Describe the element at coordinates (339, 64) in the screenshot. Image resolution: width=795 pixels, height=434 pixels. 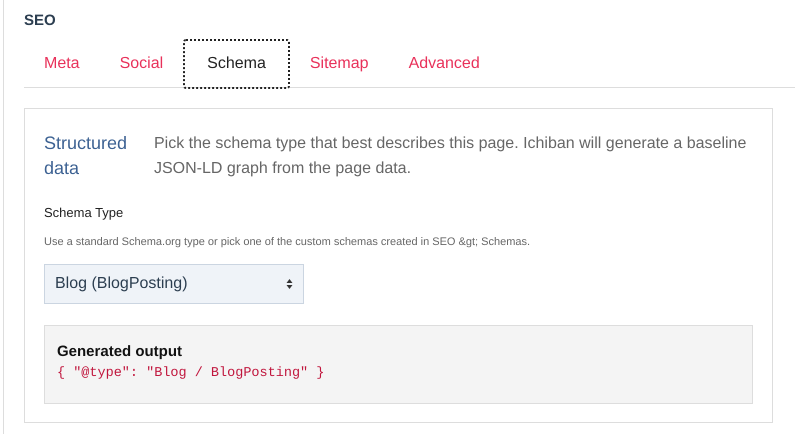
I see `tab: Sitemap` at that location.